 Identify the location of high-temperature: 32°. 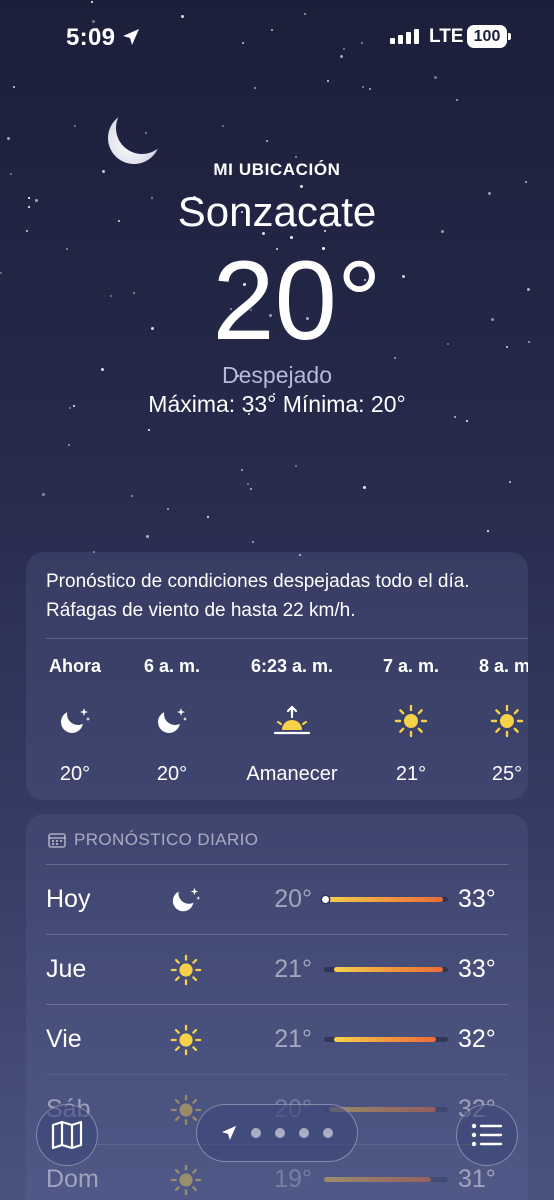
(477, 1039).